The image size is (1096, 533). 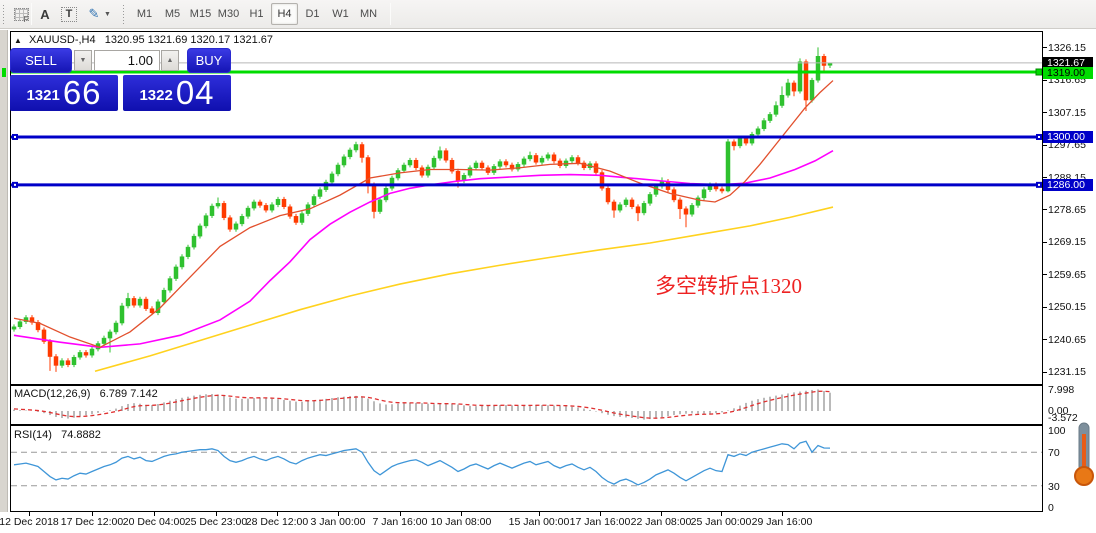 I want to click on macd-pane-divider, so click(x=526, y=385).